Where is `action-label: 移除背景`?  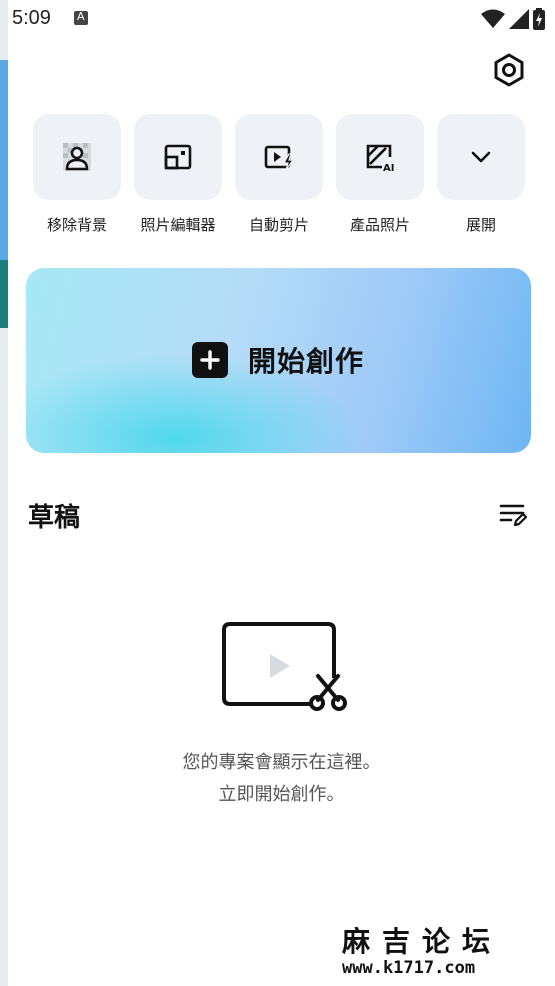 action-label: 移除背景 is located at coordinates (76, 225).